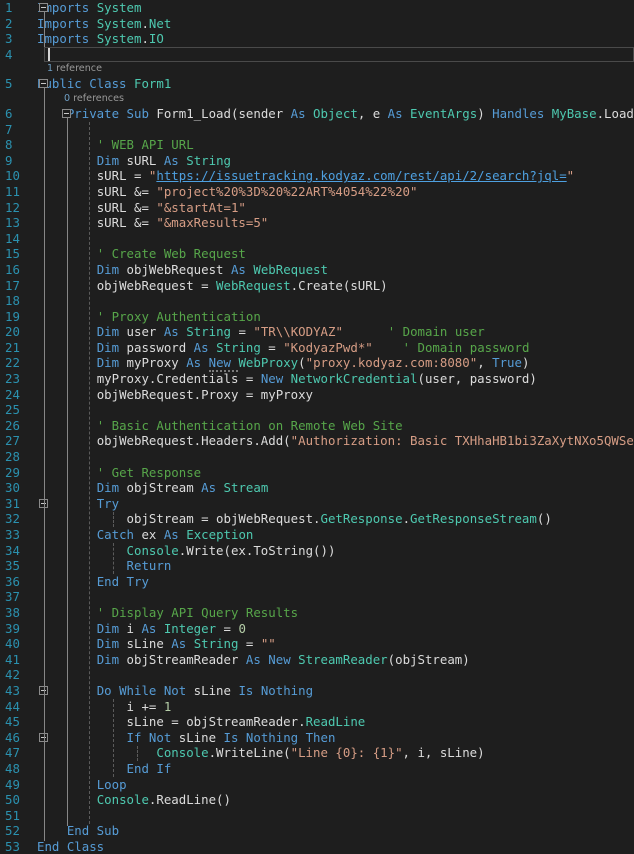  Describe the element at coordinates (317, 831) in the screenshot. I see `code-line: 52 End Sub` at that location.